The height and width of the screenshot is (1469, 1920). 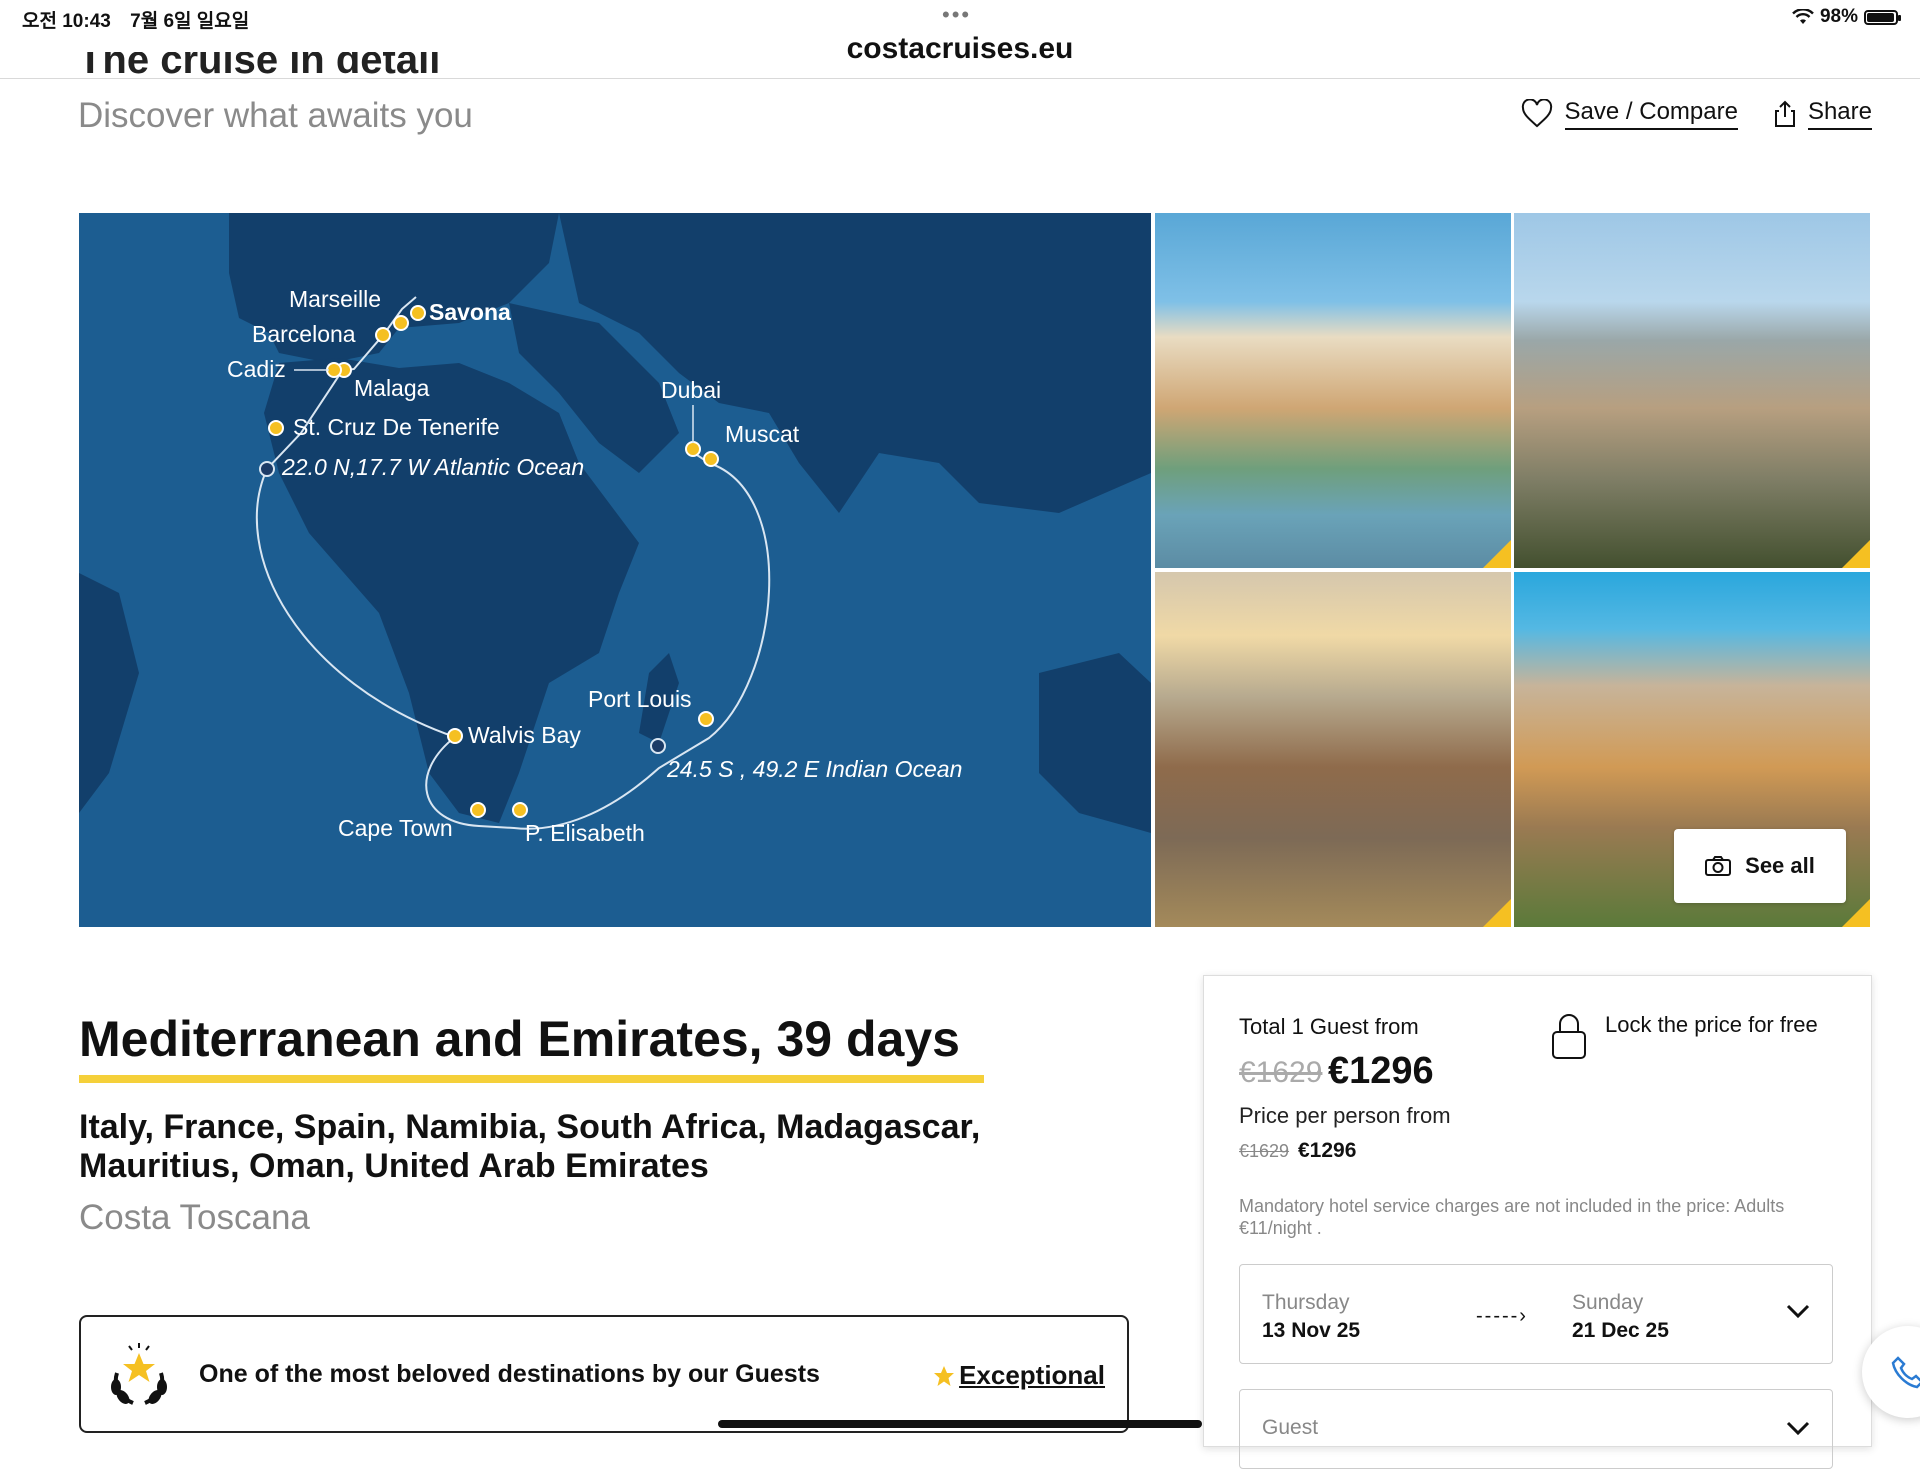 I want to click on share-button: Share, so click(x=1823, y=114).